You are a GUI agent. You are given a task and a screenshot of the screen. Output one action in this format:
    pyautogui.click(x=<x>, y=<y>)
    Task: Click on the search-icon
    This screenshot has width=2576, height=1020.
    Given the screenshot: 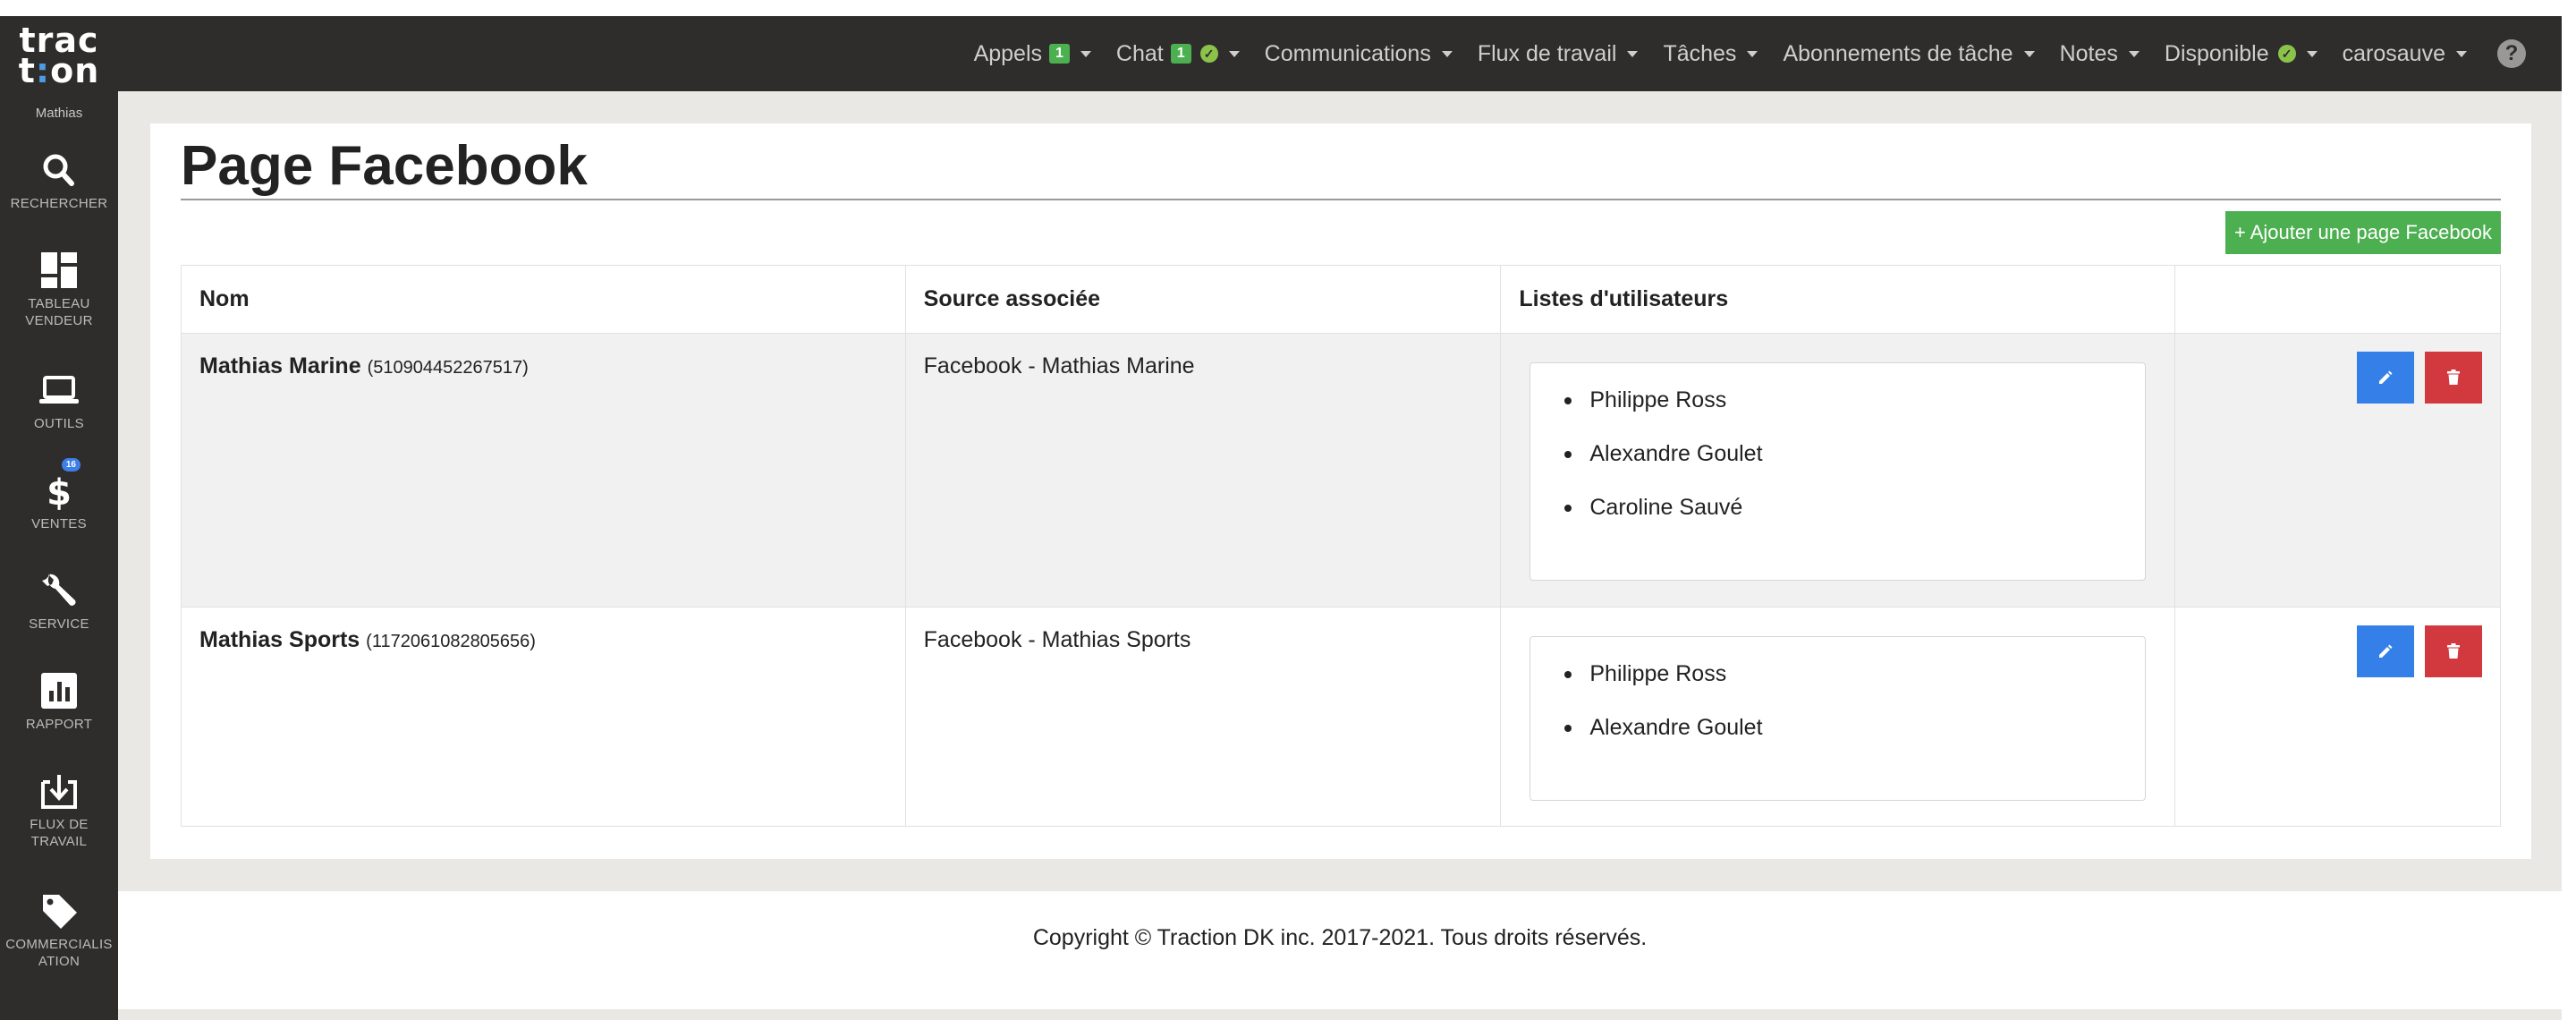 What is the action you would take?
    pyautogui.click(x=59, y=170)
    